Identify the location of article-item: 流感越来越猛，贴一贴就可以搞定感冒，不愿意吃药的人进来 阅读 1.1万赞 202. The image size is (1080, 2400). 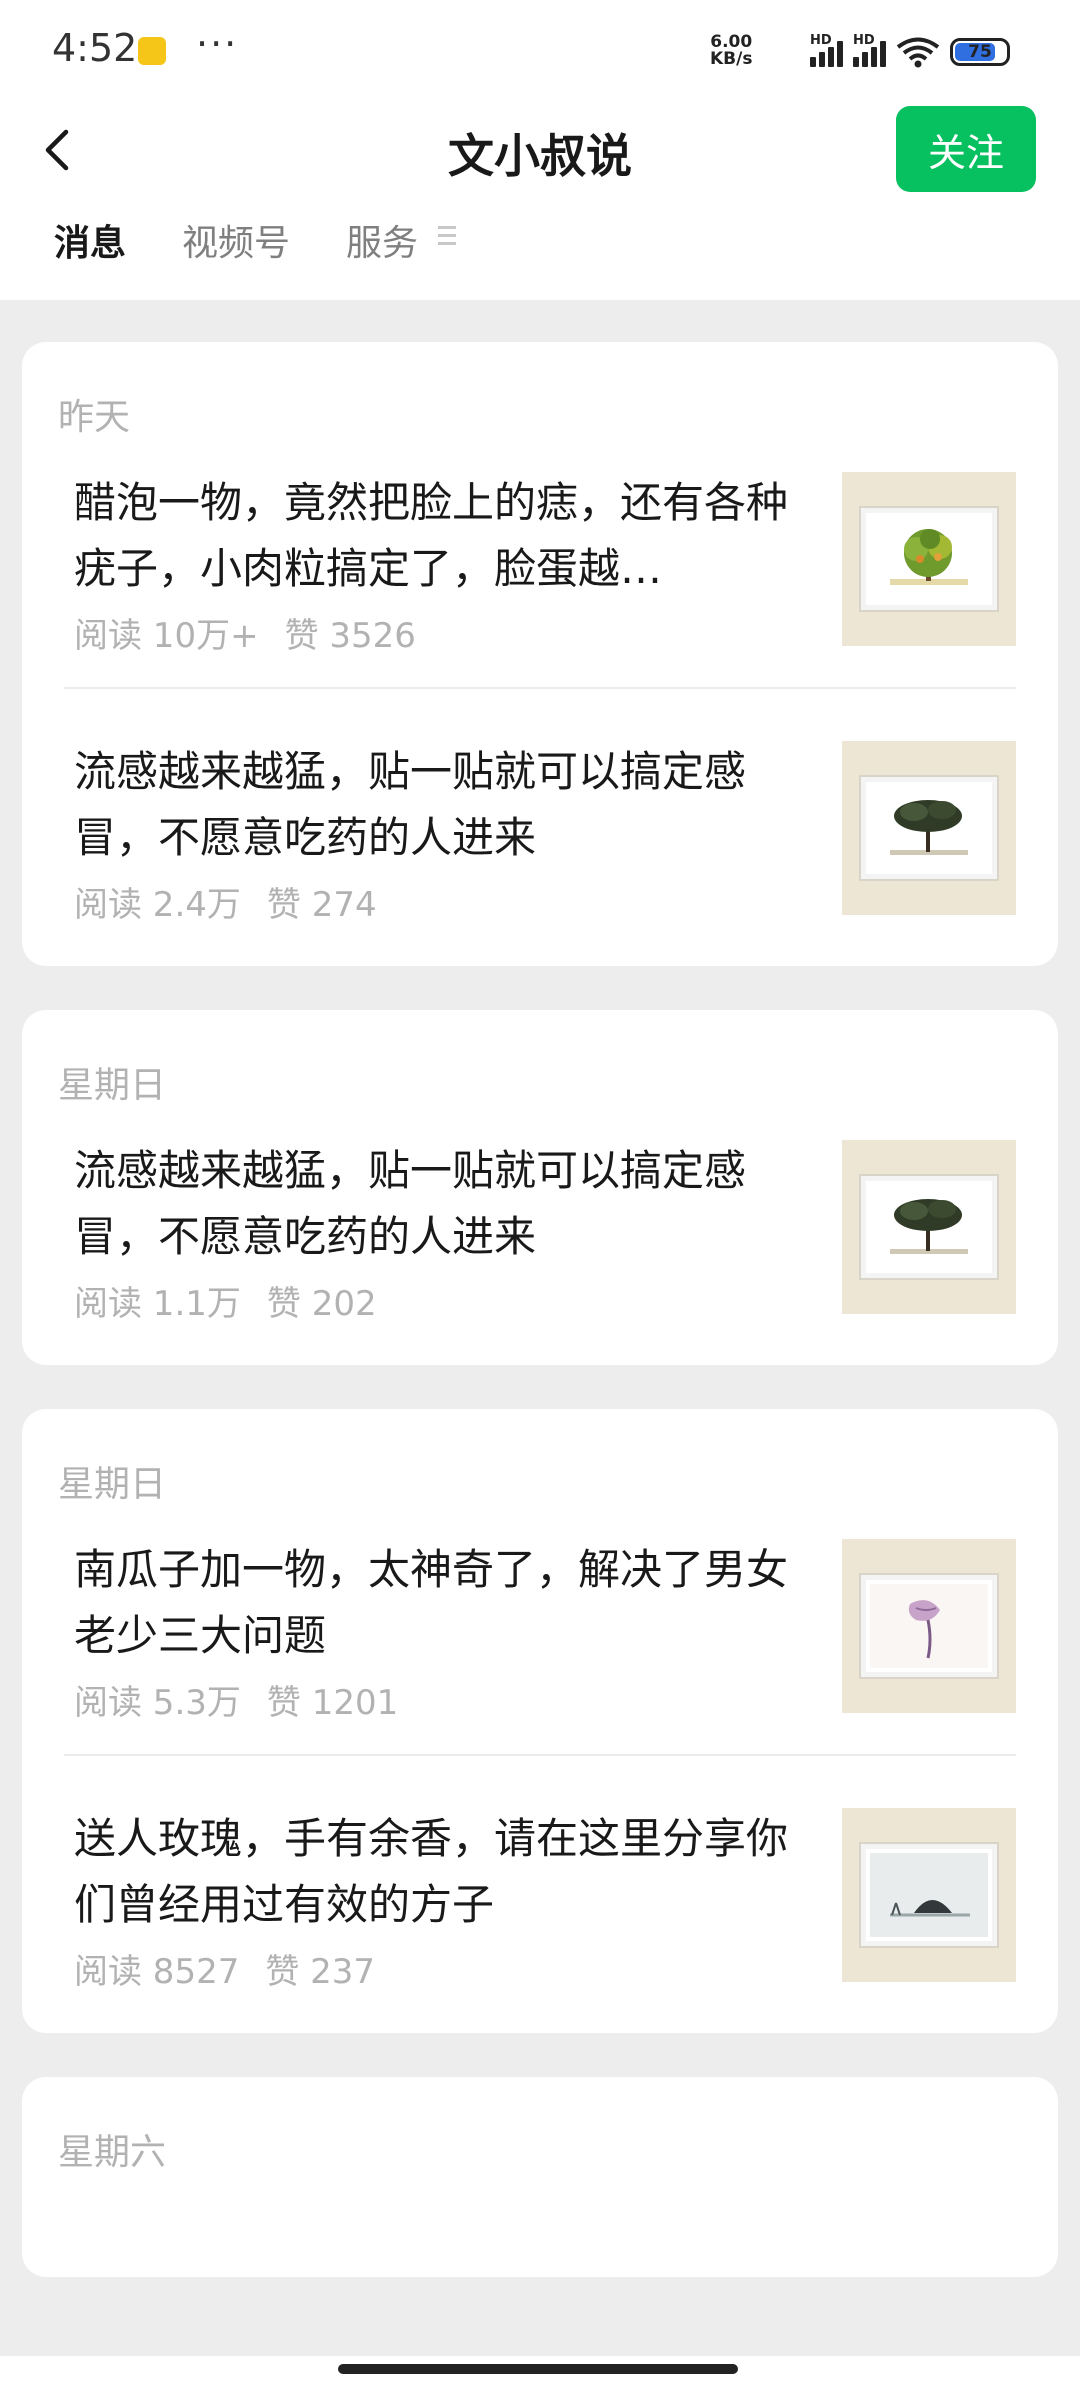
(540, 1231).